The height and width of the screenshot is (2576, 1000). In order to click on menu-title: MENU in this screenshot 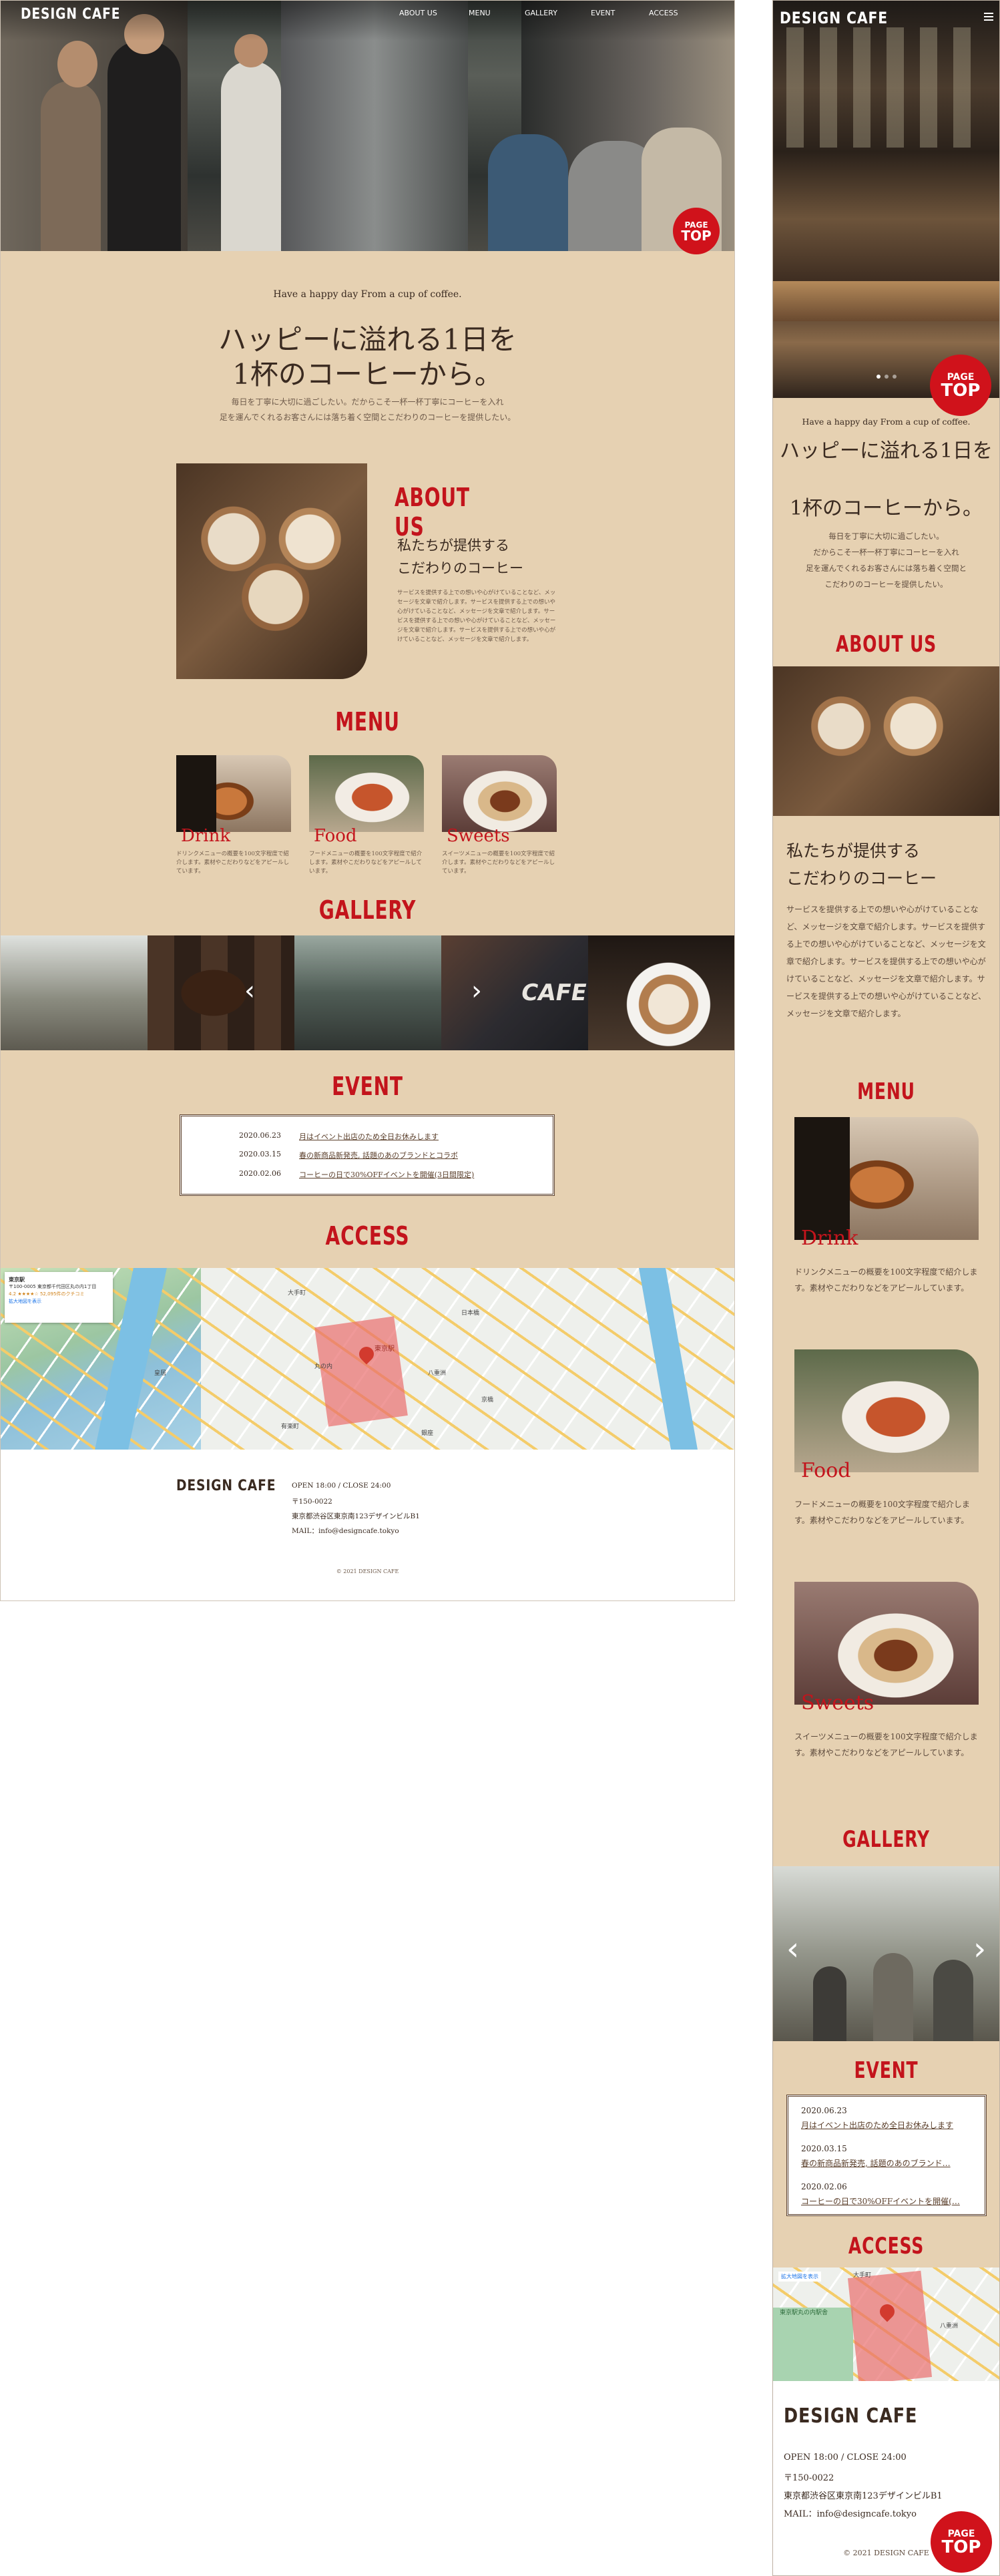, I will do `click(367, 721)`.